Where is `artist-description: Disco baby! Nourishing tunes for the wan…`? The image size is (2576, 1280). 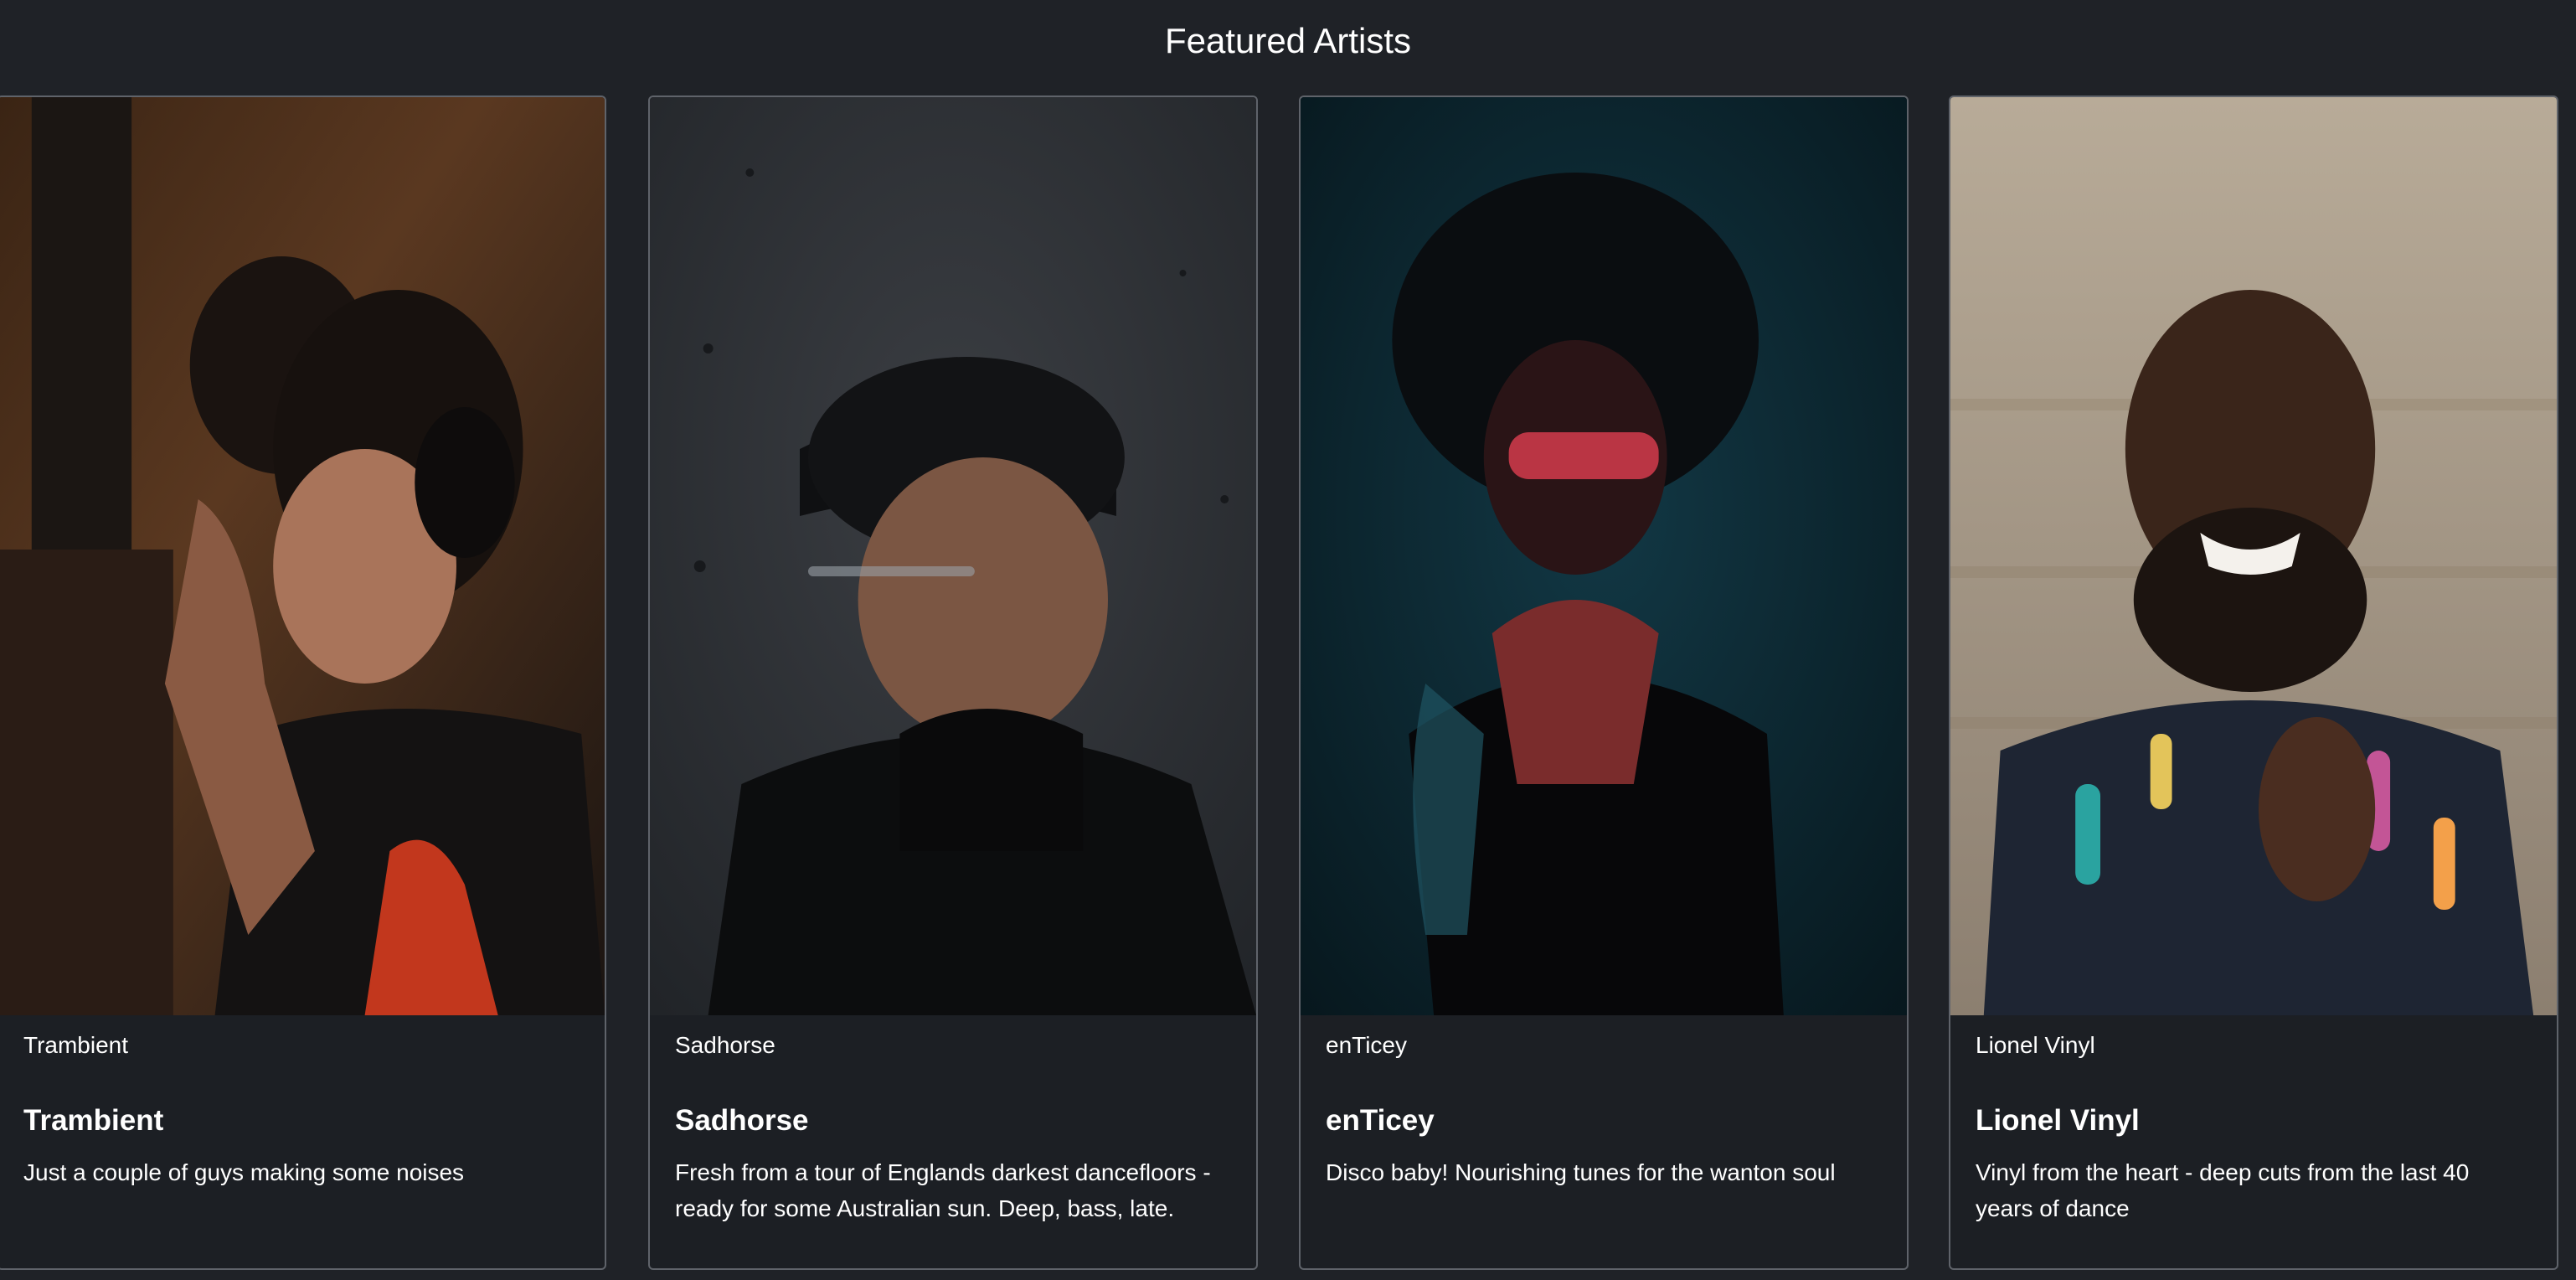
artist-description: Disco baby! Nourishing tunes for the wan… is located at coordinates (1581, 1172).